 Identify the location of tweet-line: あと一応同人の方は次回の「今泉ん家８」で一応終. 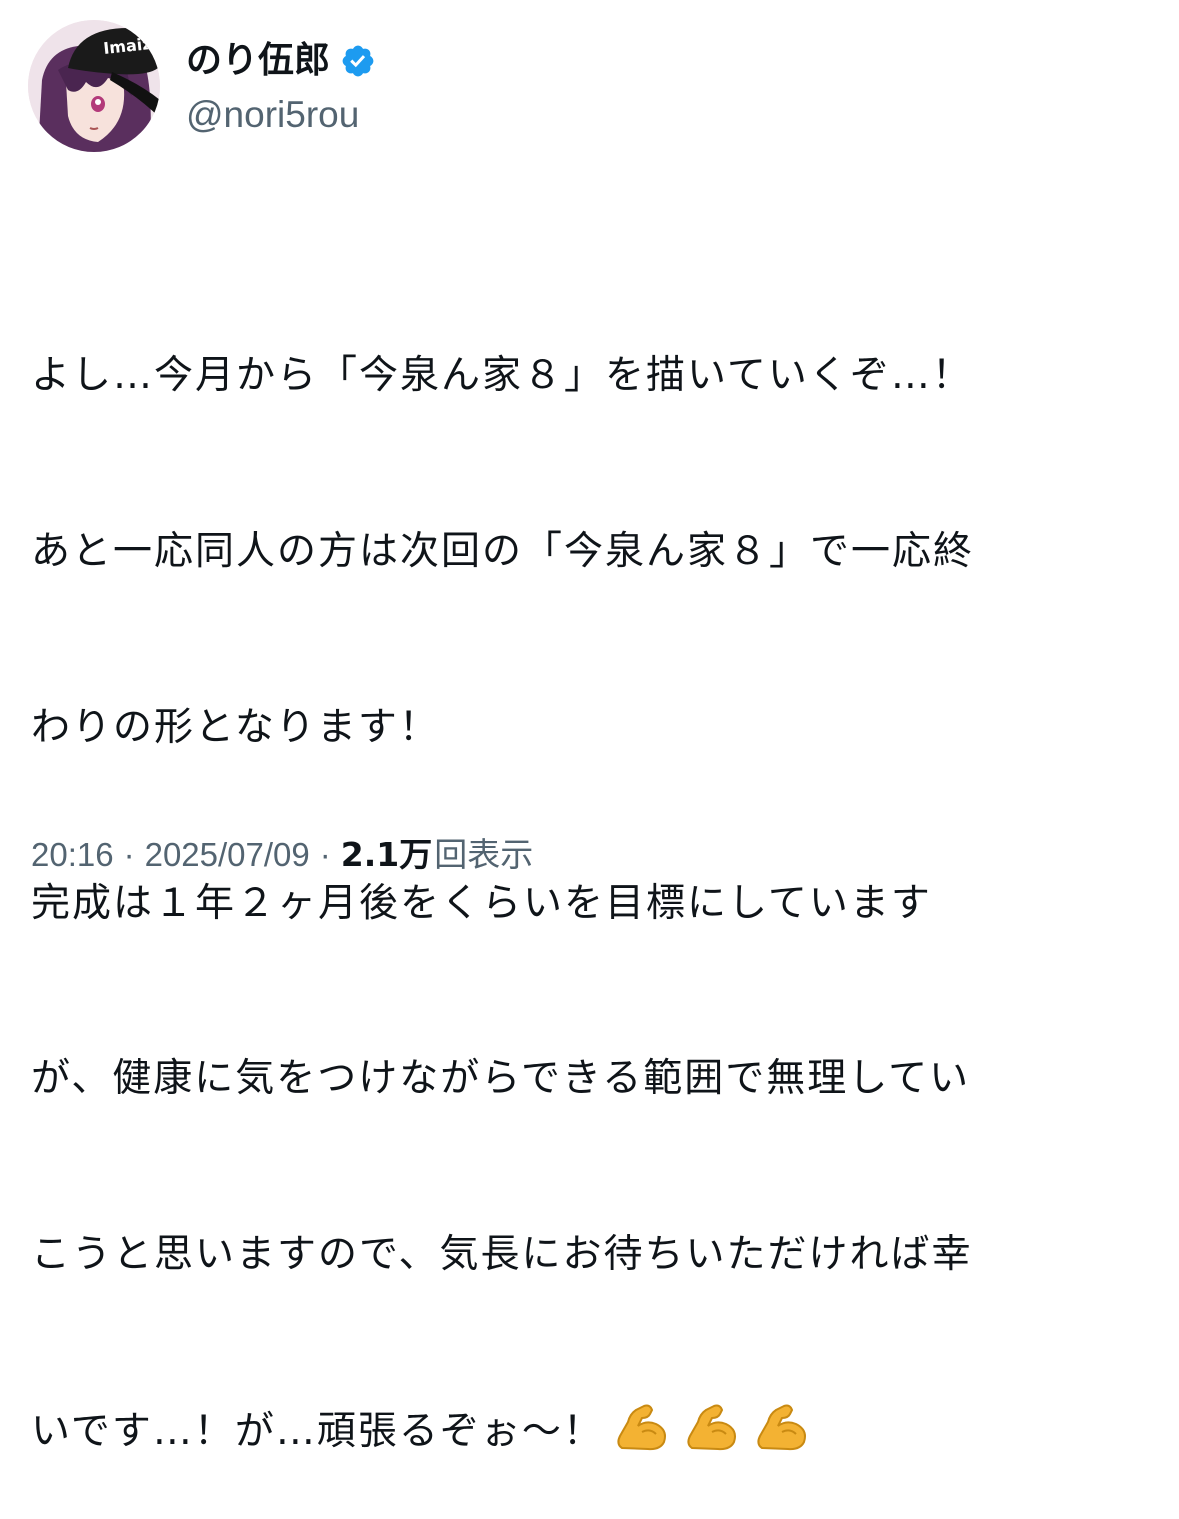
(503, 551).